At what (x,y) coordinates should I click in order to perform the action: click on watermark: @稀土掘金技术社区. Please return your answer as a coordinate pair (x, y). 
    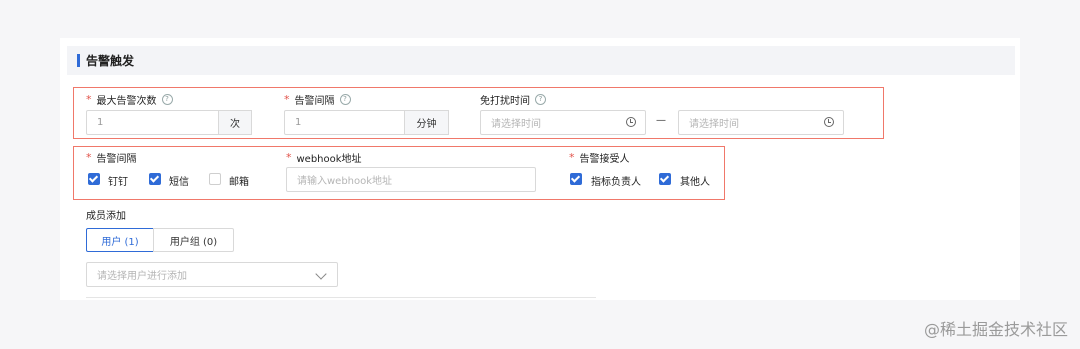
    Looking at the image, I should click on (995, 329).